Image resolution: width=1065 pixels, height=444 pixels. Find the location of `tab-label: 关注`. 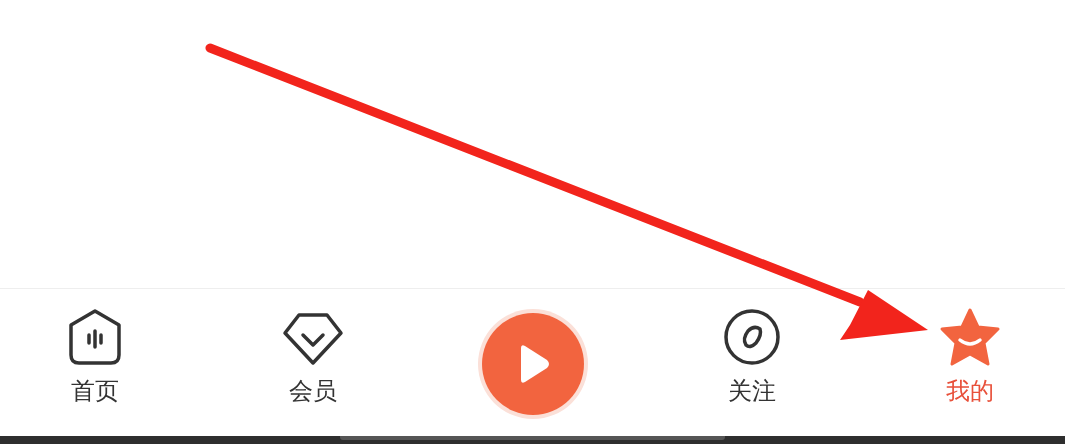

tab-label: 关注 is located at coordinates (751, 391).